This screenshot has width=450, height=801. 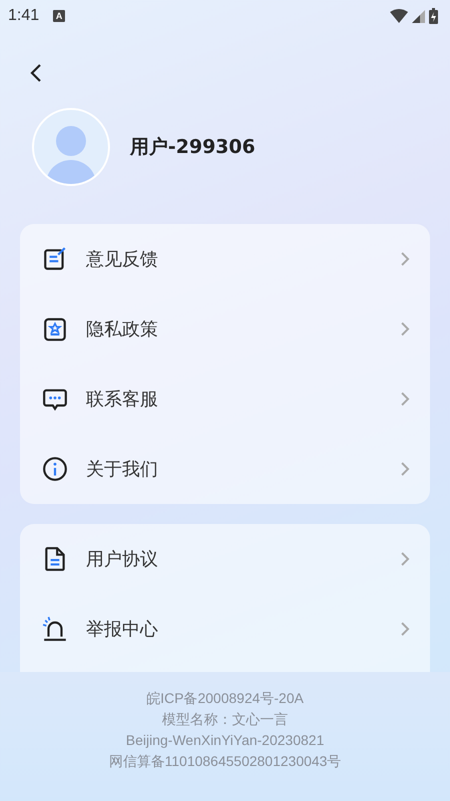 What do you see at coordinates (55, 629) in the screenshot?
I see `alarm-light-icon` at bounding box center [55, 629].